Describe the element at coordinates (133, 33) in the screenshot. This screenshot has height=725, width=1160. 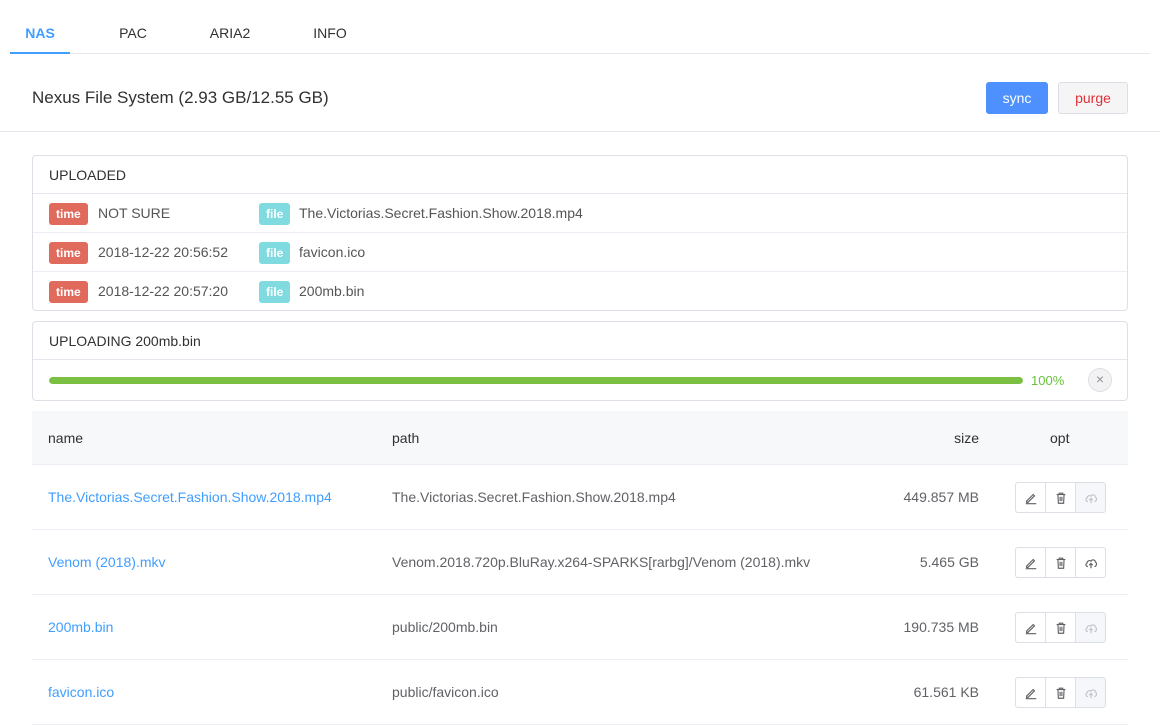
I see `tab-pac-label: PAC` at that location.